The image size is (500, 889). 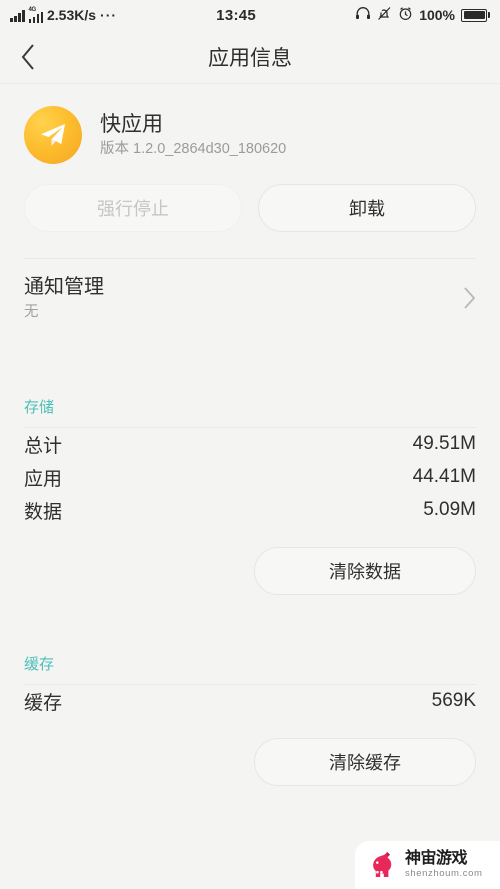 I want to click on force-stop-button: 强行停止, so click(x=133, y=208).